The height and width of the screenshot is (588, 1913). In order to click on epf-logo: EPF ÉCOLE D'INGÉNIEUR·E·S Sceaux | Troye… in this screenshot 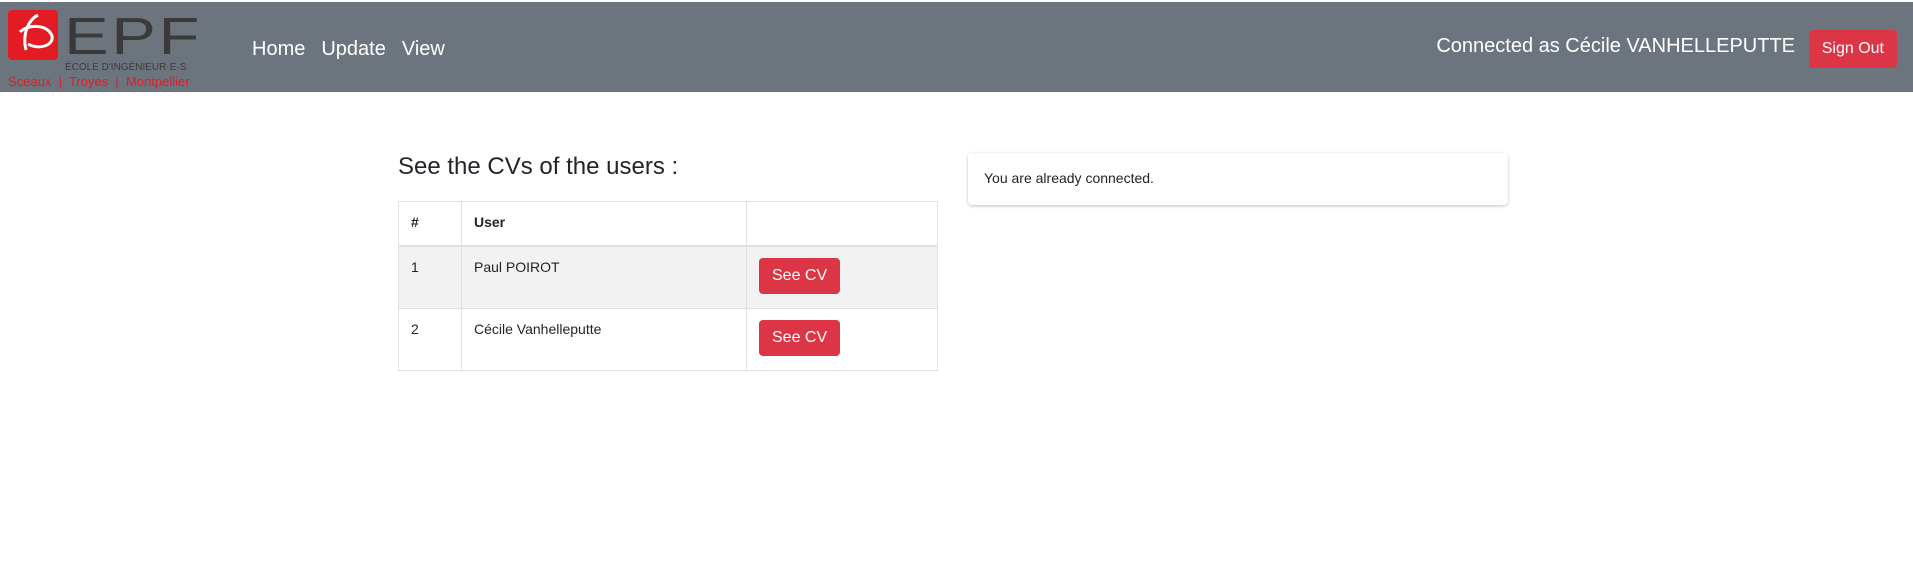, I will do `click(105, 49)`.